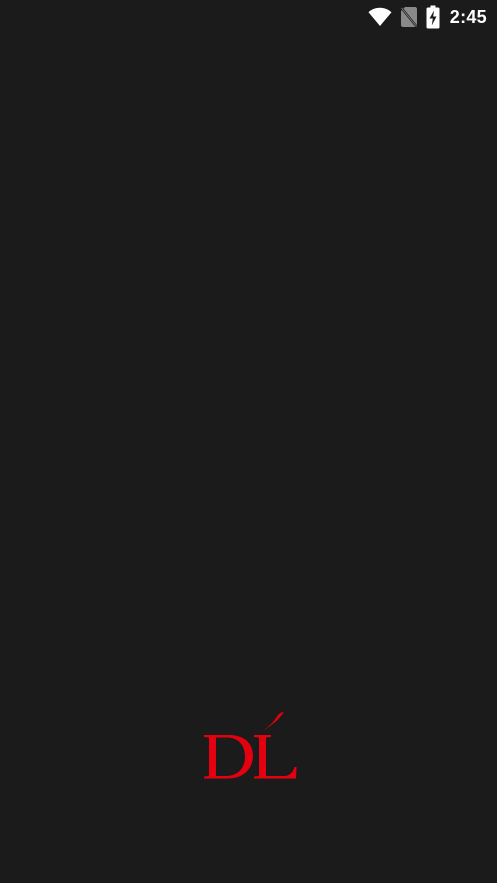  What do you see at coordinates (380, 17) in the screenshot?
I see `wifi-icon` at bounding box center [380, 17].